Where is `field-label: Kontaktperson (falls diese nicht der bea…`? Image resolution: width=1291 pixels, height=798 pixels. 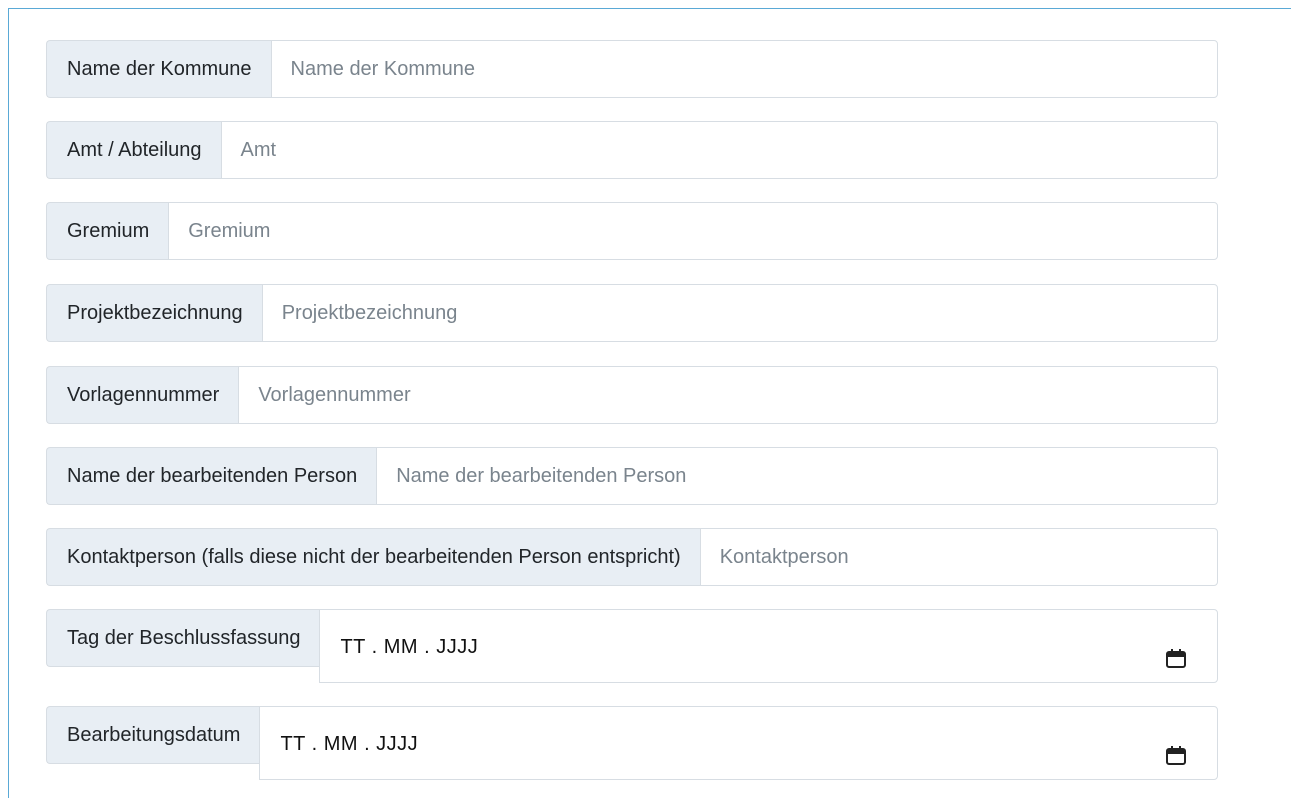 field-label: Kontaktperson (falls diese nicht der bea… is located at coordinates (373, 557).